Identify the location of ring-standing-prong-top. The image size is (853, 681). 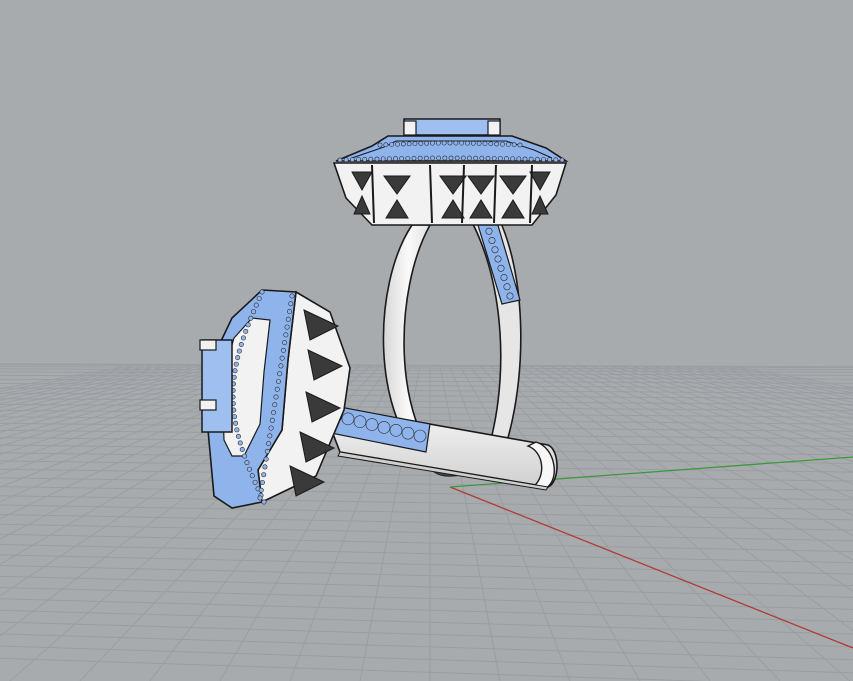
(410, 128).